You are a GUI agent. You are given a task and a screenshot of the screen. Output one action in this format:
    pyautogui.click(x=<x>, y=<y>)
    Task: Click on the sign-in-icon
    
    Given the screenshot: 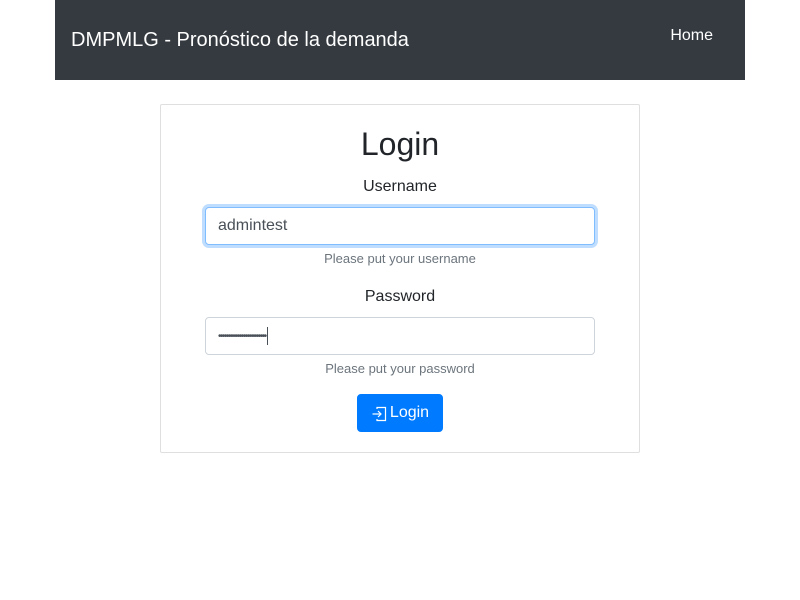 What is the action you would take?
    pyautogui.click(x=379, y=414)
    